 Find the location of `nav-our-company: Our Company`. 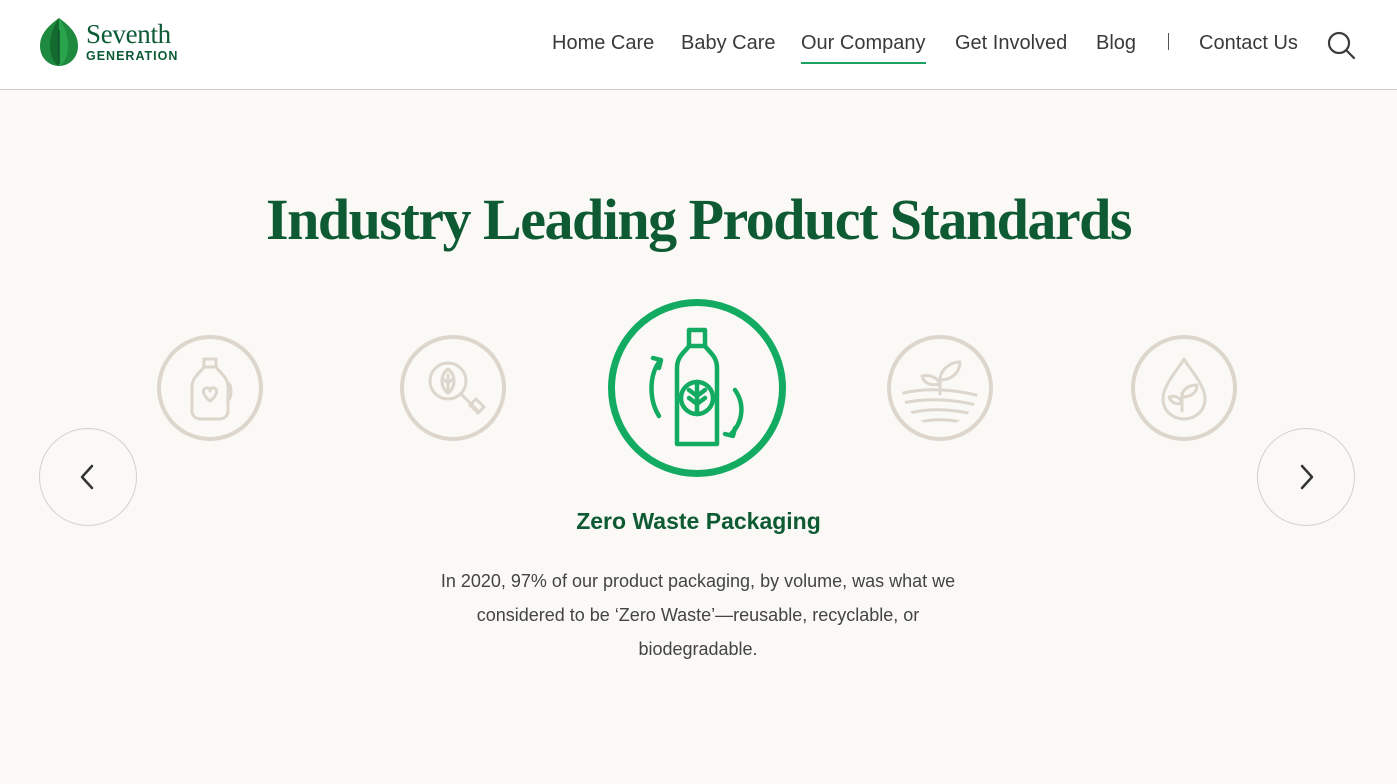

nav-our-company: Our Company is located at coordinates (863, 47).